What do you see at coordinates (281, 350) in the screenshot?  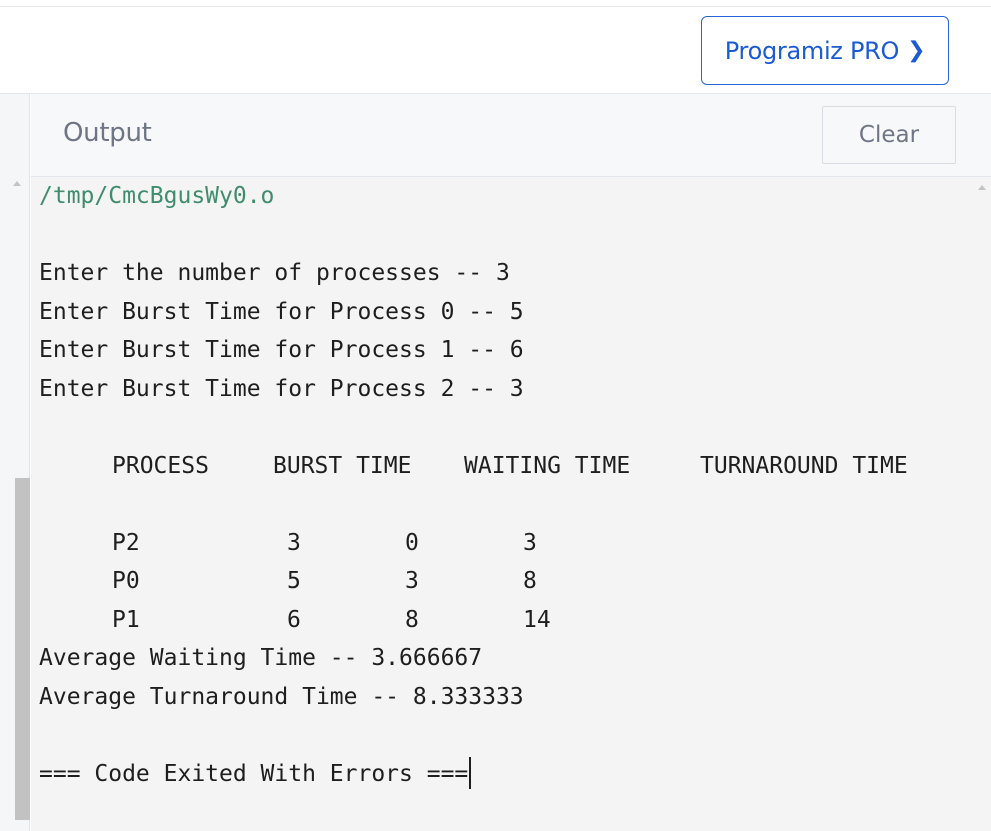 I see `prompt-line: Enter Burst Time for Process 1 -- 6` at bounding box center [281, 350].